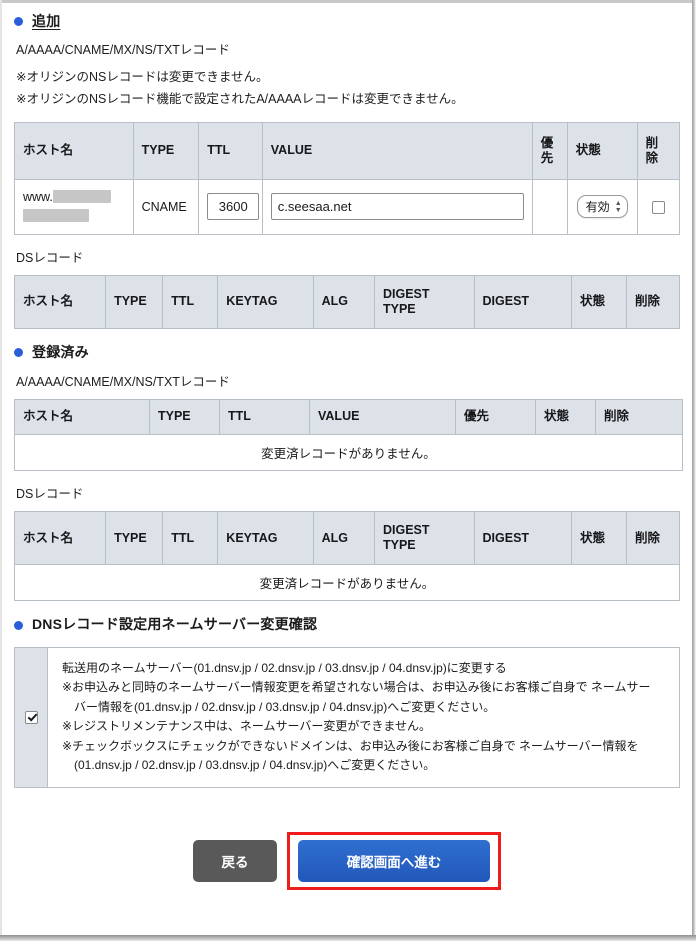  I want to click on registered-ds-label: DSレコード, so click(50, 493).